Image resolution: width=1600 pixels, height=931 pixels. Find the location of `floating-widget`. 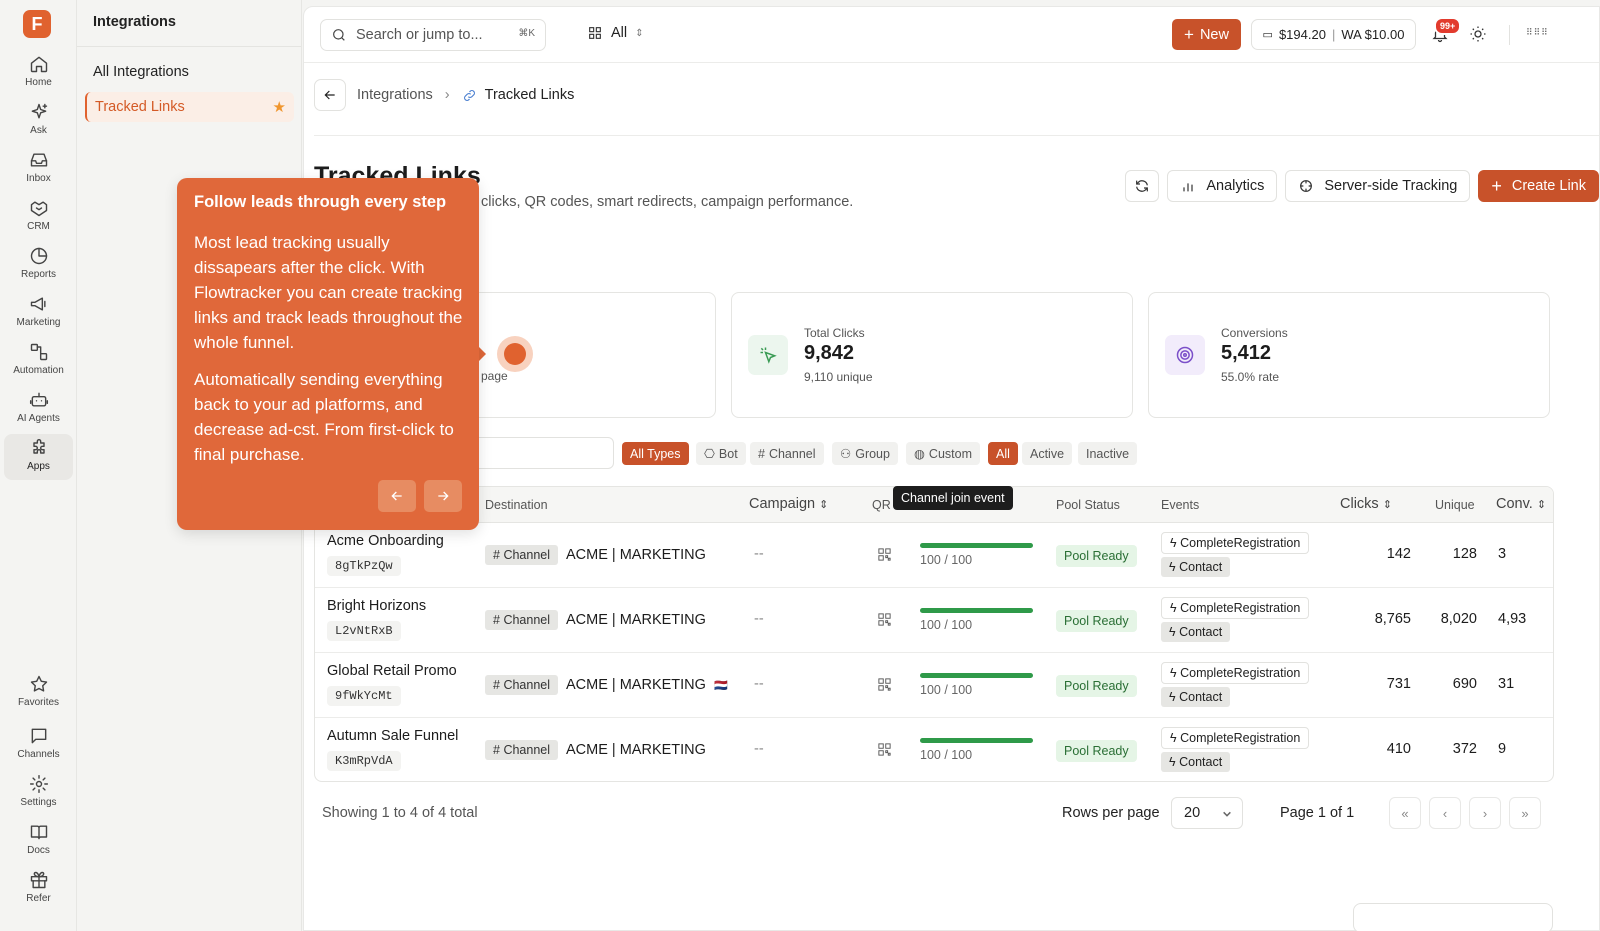

floating-widget is located at coordinates (1453, 917).